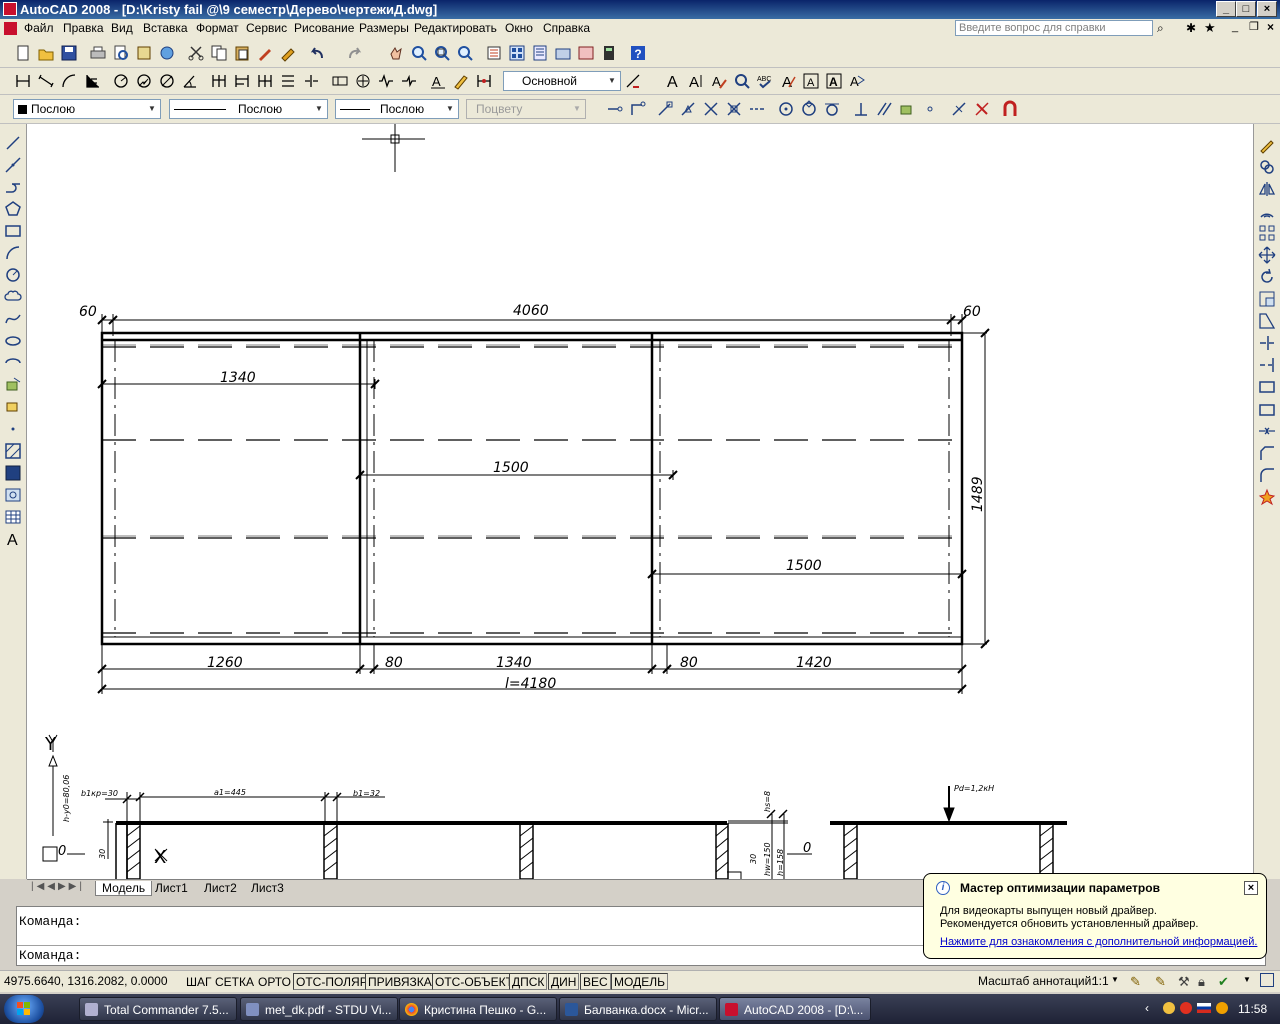 This screenshot has height=1024, width=1280. What do you see at coordinates (811, 81) in the screenshot?
I see `scale-text-icon: A` at bounding box center [811, 81].